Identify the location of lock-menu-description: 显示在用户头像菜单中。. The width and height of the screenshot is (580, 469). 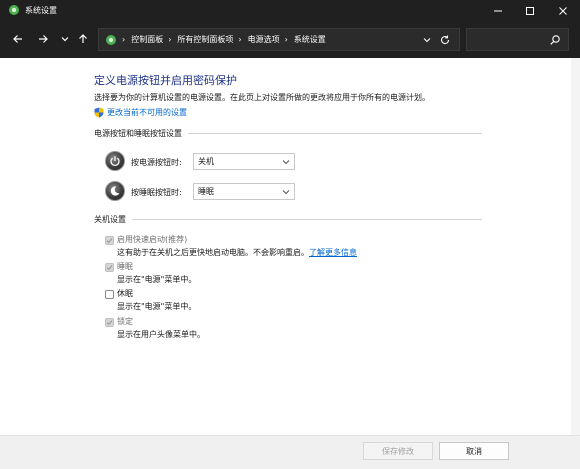
(161, 334).